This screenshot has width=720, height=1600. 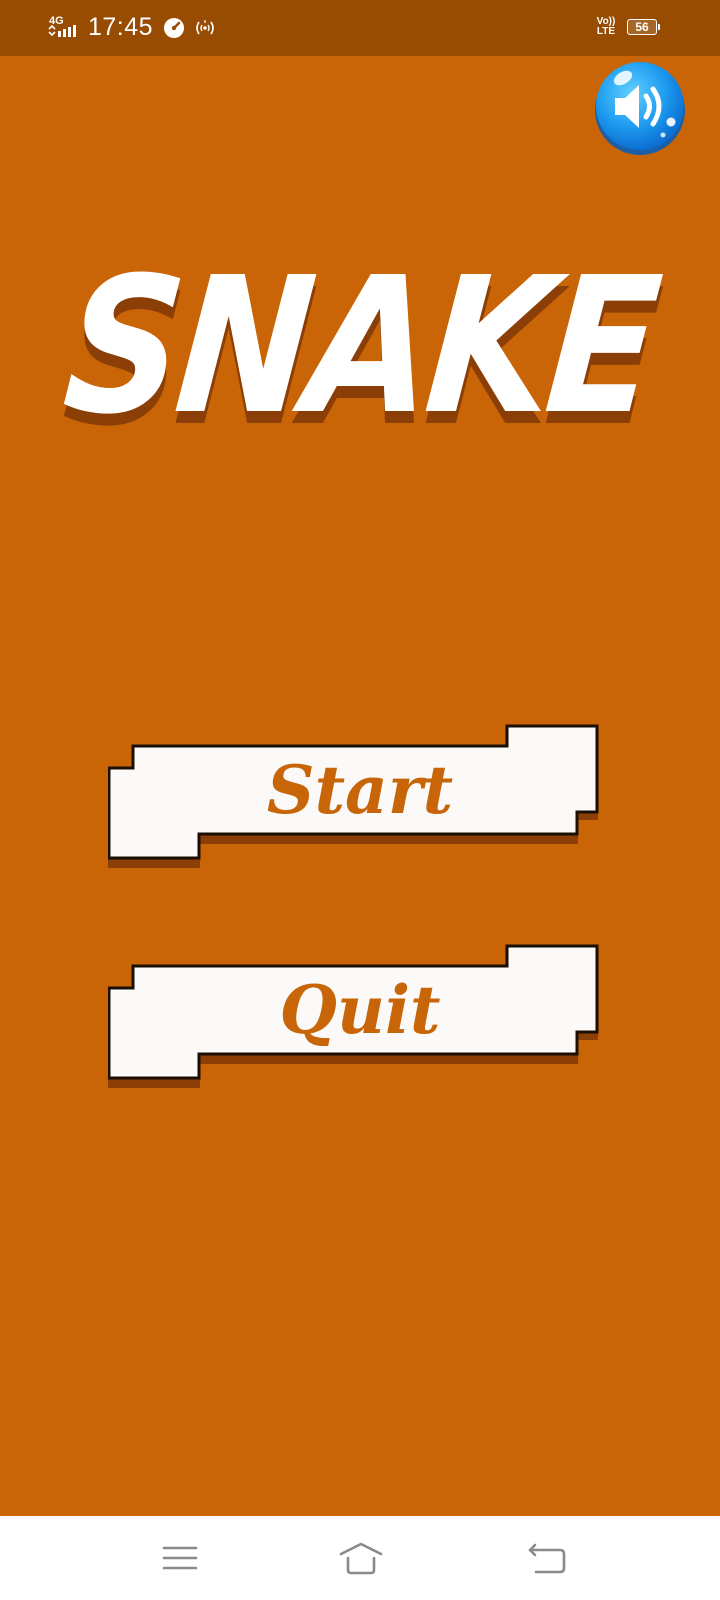 I want to click on sound-toggle-button, so click(x=640, y=108).